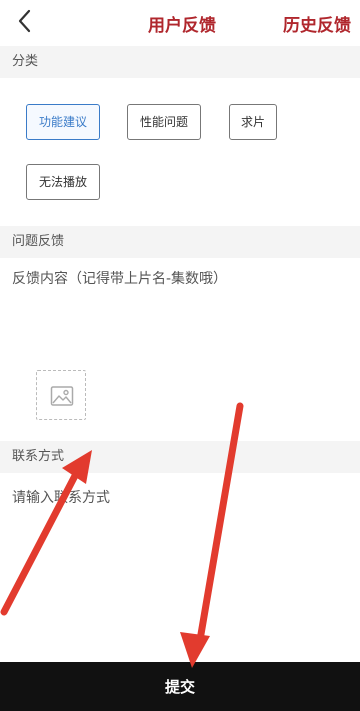  What do you see at coordinates (25, 21) in the screenshot?
I see `back-arrow-icon` at bounding box center [25, 21].